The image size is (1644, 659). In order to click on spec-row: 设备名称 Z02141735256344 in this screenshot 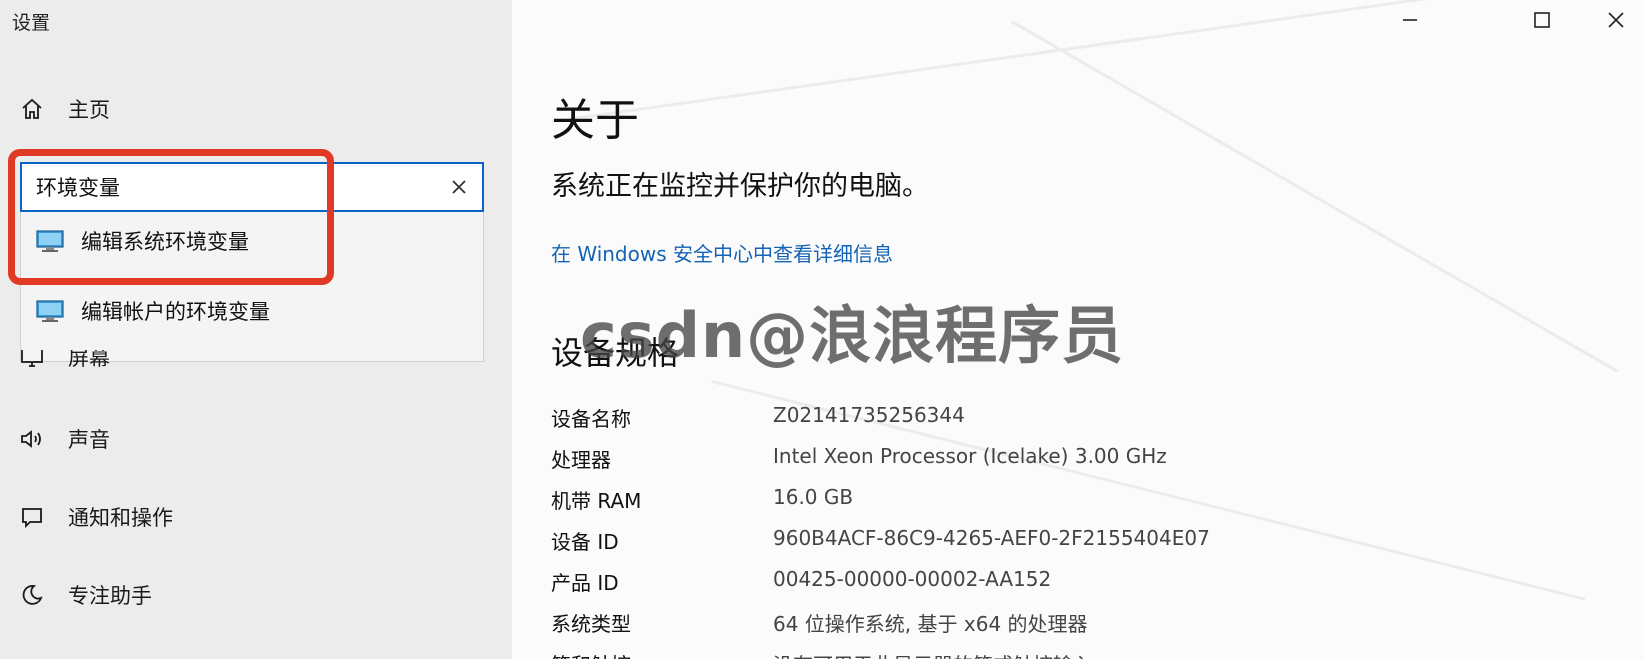, I will do `click(758, 417)`.